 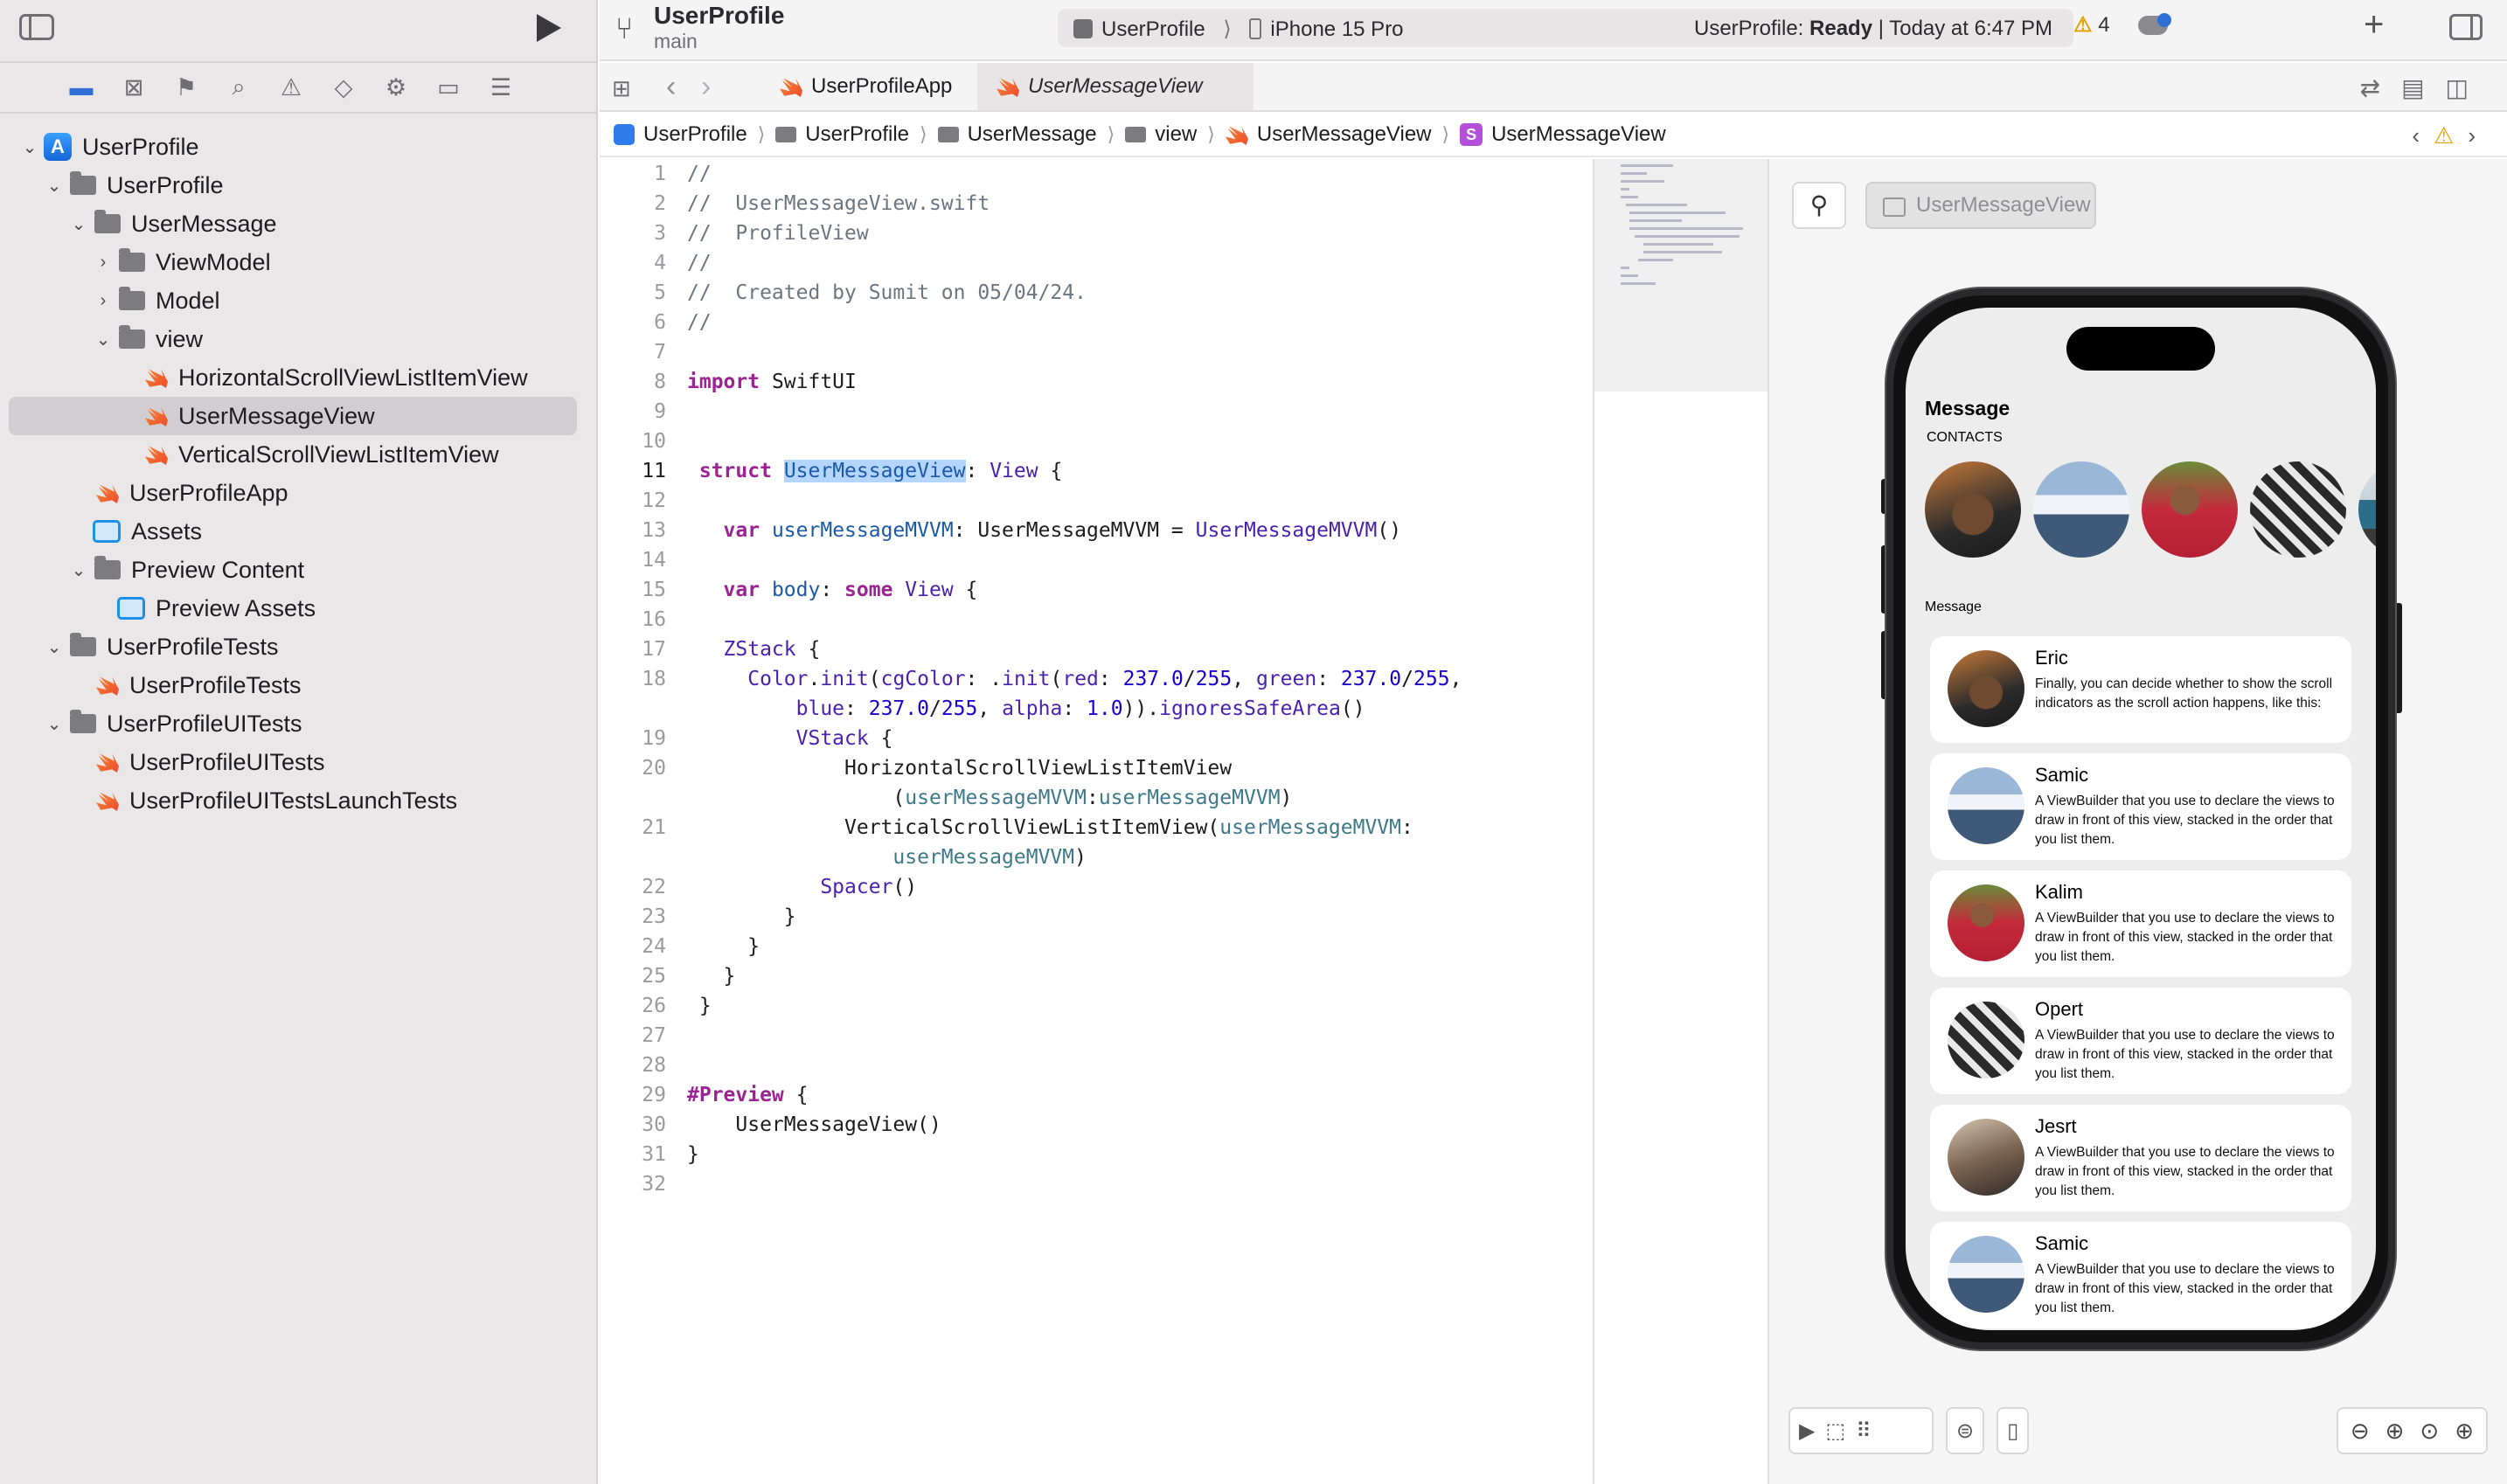 I want to click on swap-icon: ⇄, so click(x=2380, y=87).